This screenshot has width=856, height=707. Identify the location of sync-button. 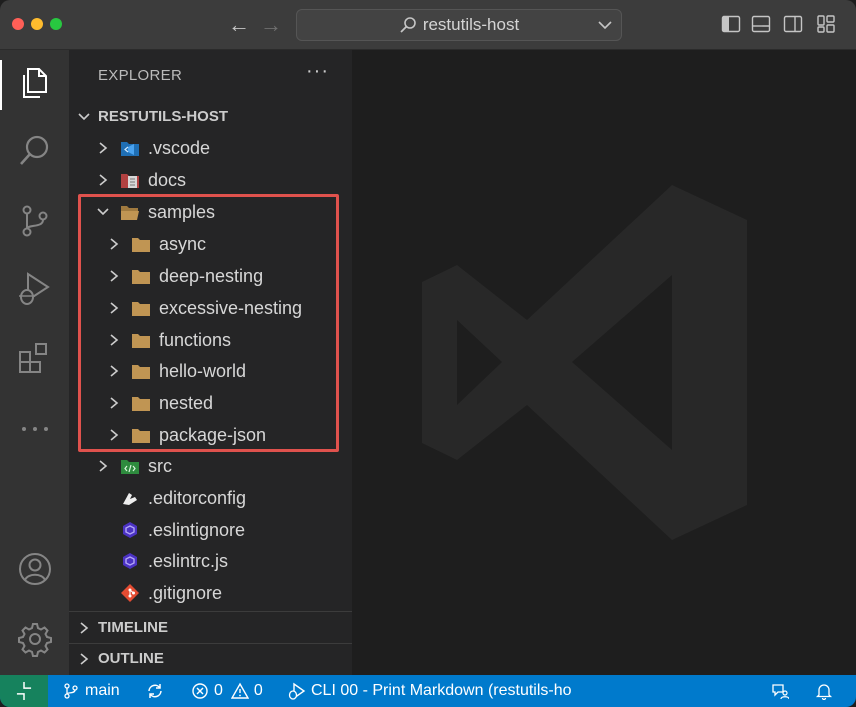
(157, 691).